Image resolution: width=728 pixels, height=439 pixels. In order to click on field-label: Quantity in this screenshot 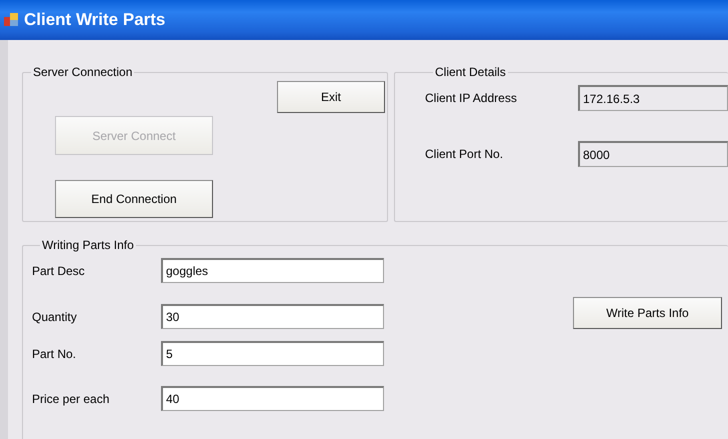, I will do `click(55, 317)`.